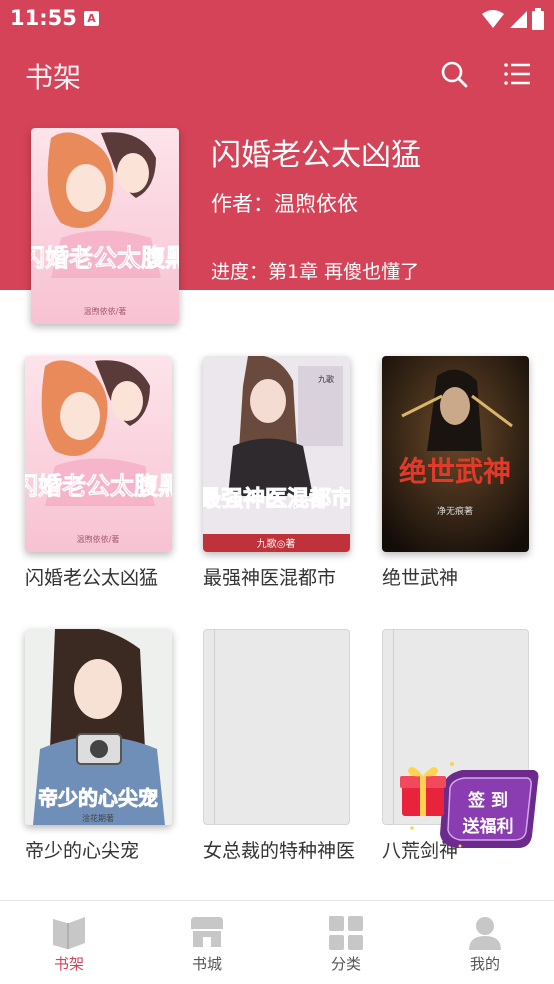  What do you see at coordinates (206, 964) in the screenshot?
I see `nav-label: 书城` at bounding box center [206, 964].